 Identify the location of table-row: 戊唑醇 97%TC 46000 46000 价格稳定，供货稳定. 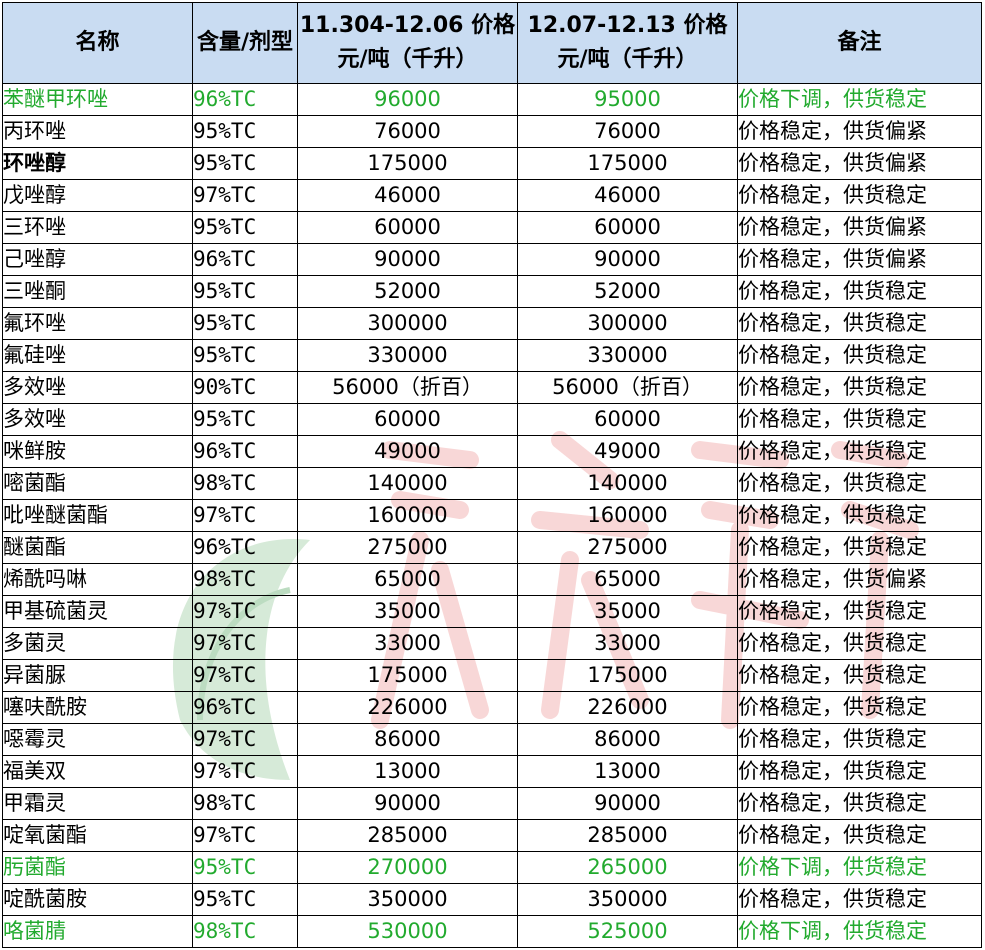
(492, 195).